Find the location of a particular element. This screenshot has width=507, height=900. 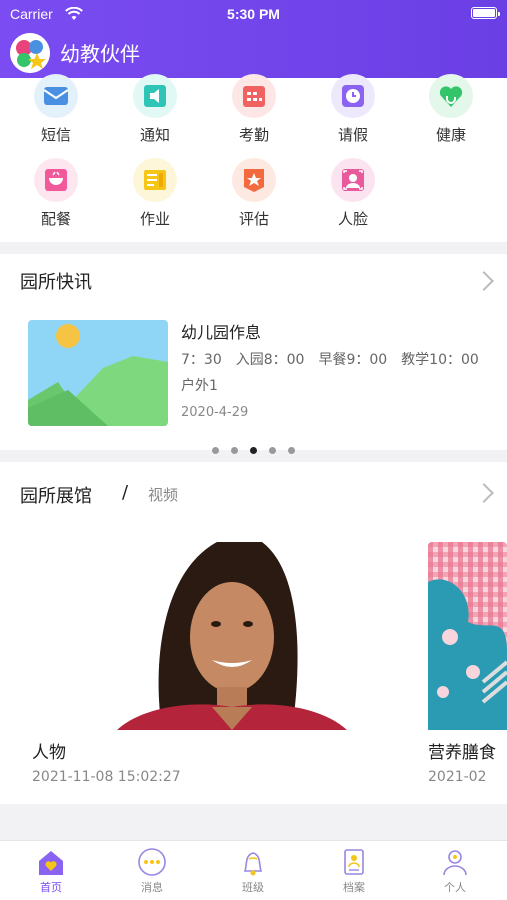

feature-label: 短信 is located at coordinates (55, 135).